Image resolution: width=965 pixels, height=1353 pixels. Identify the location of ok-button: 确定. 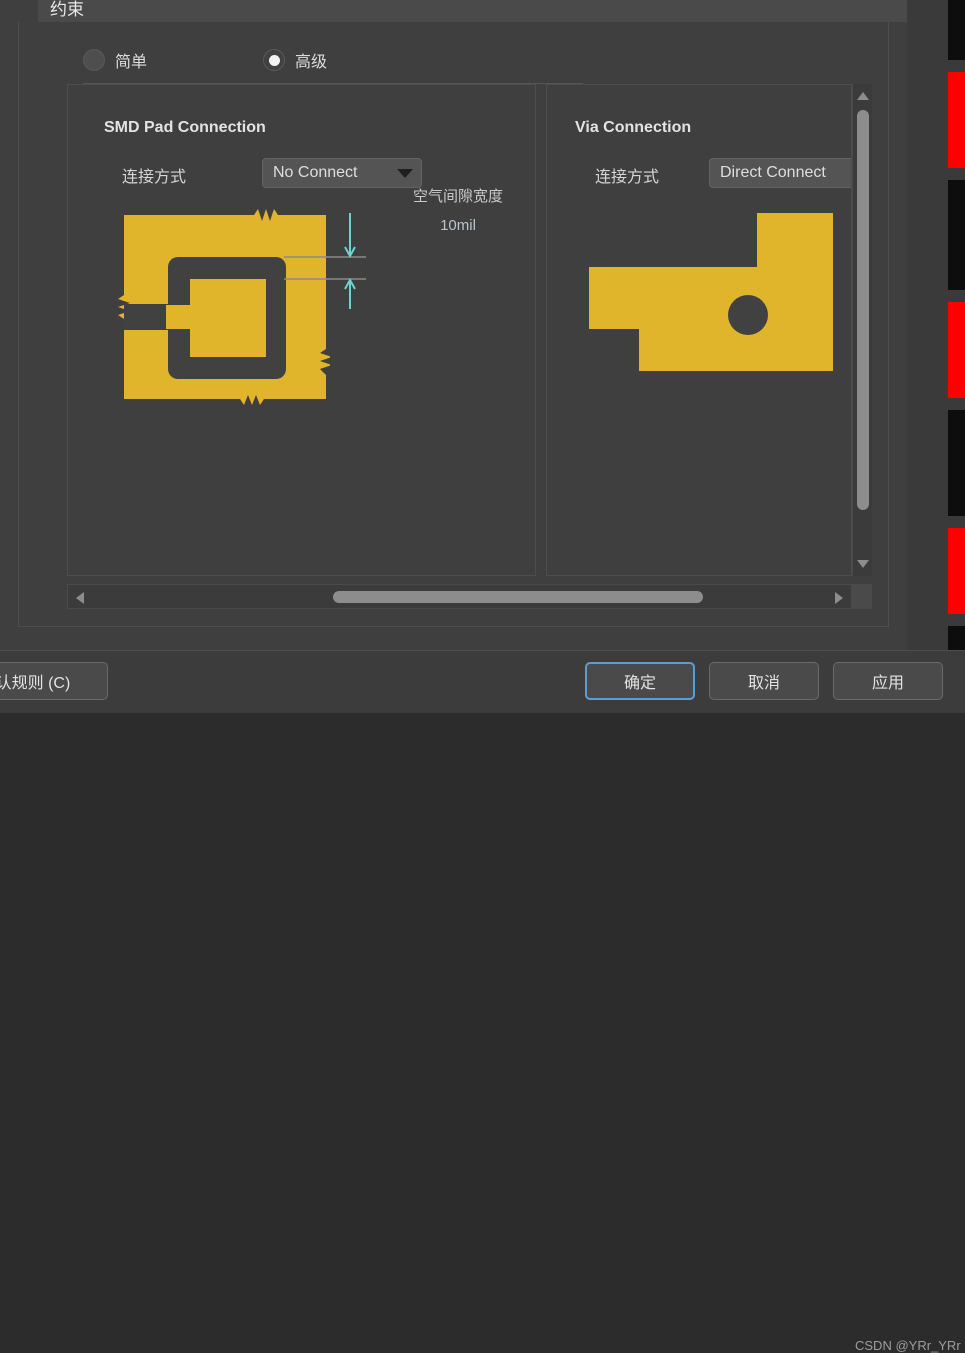
(640, 681).